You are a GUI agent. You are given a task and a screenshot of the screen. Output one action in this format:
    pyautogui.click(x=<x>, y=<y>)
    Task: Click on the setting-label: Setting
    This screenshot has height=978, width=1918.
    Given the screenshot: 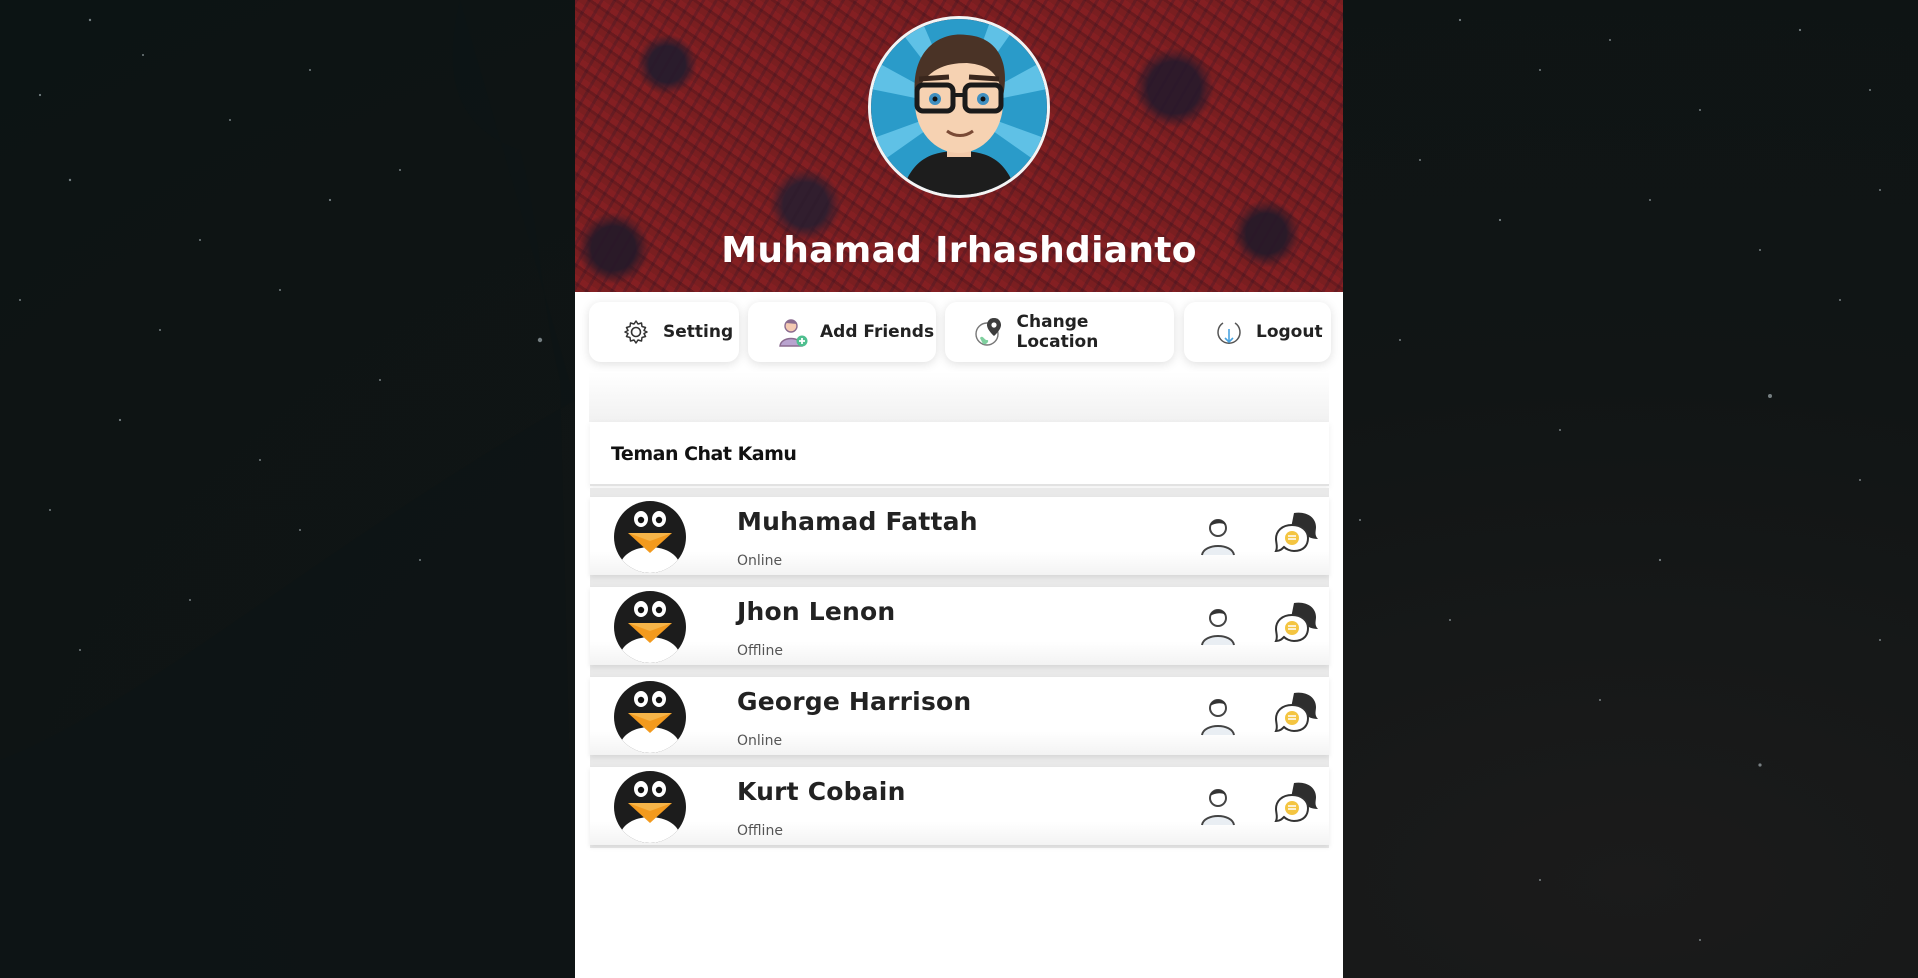 What is the action you would take?
    pyautogui.click(x=698, y=332)
    